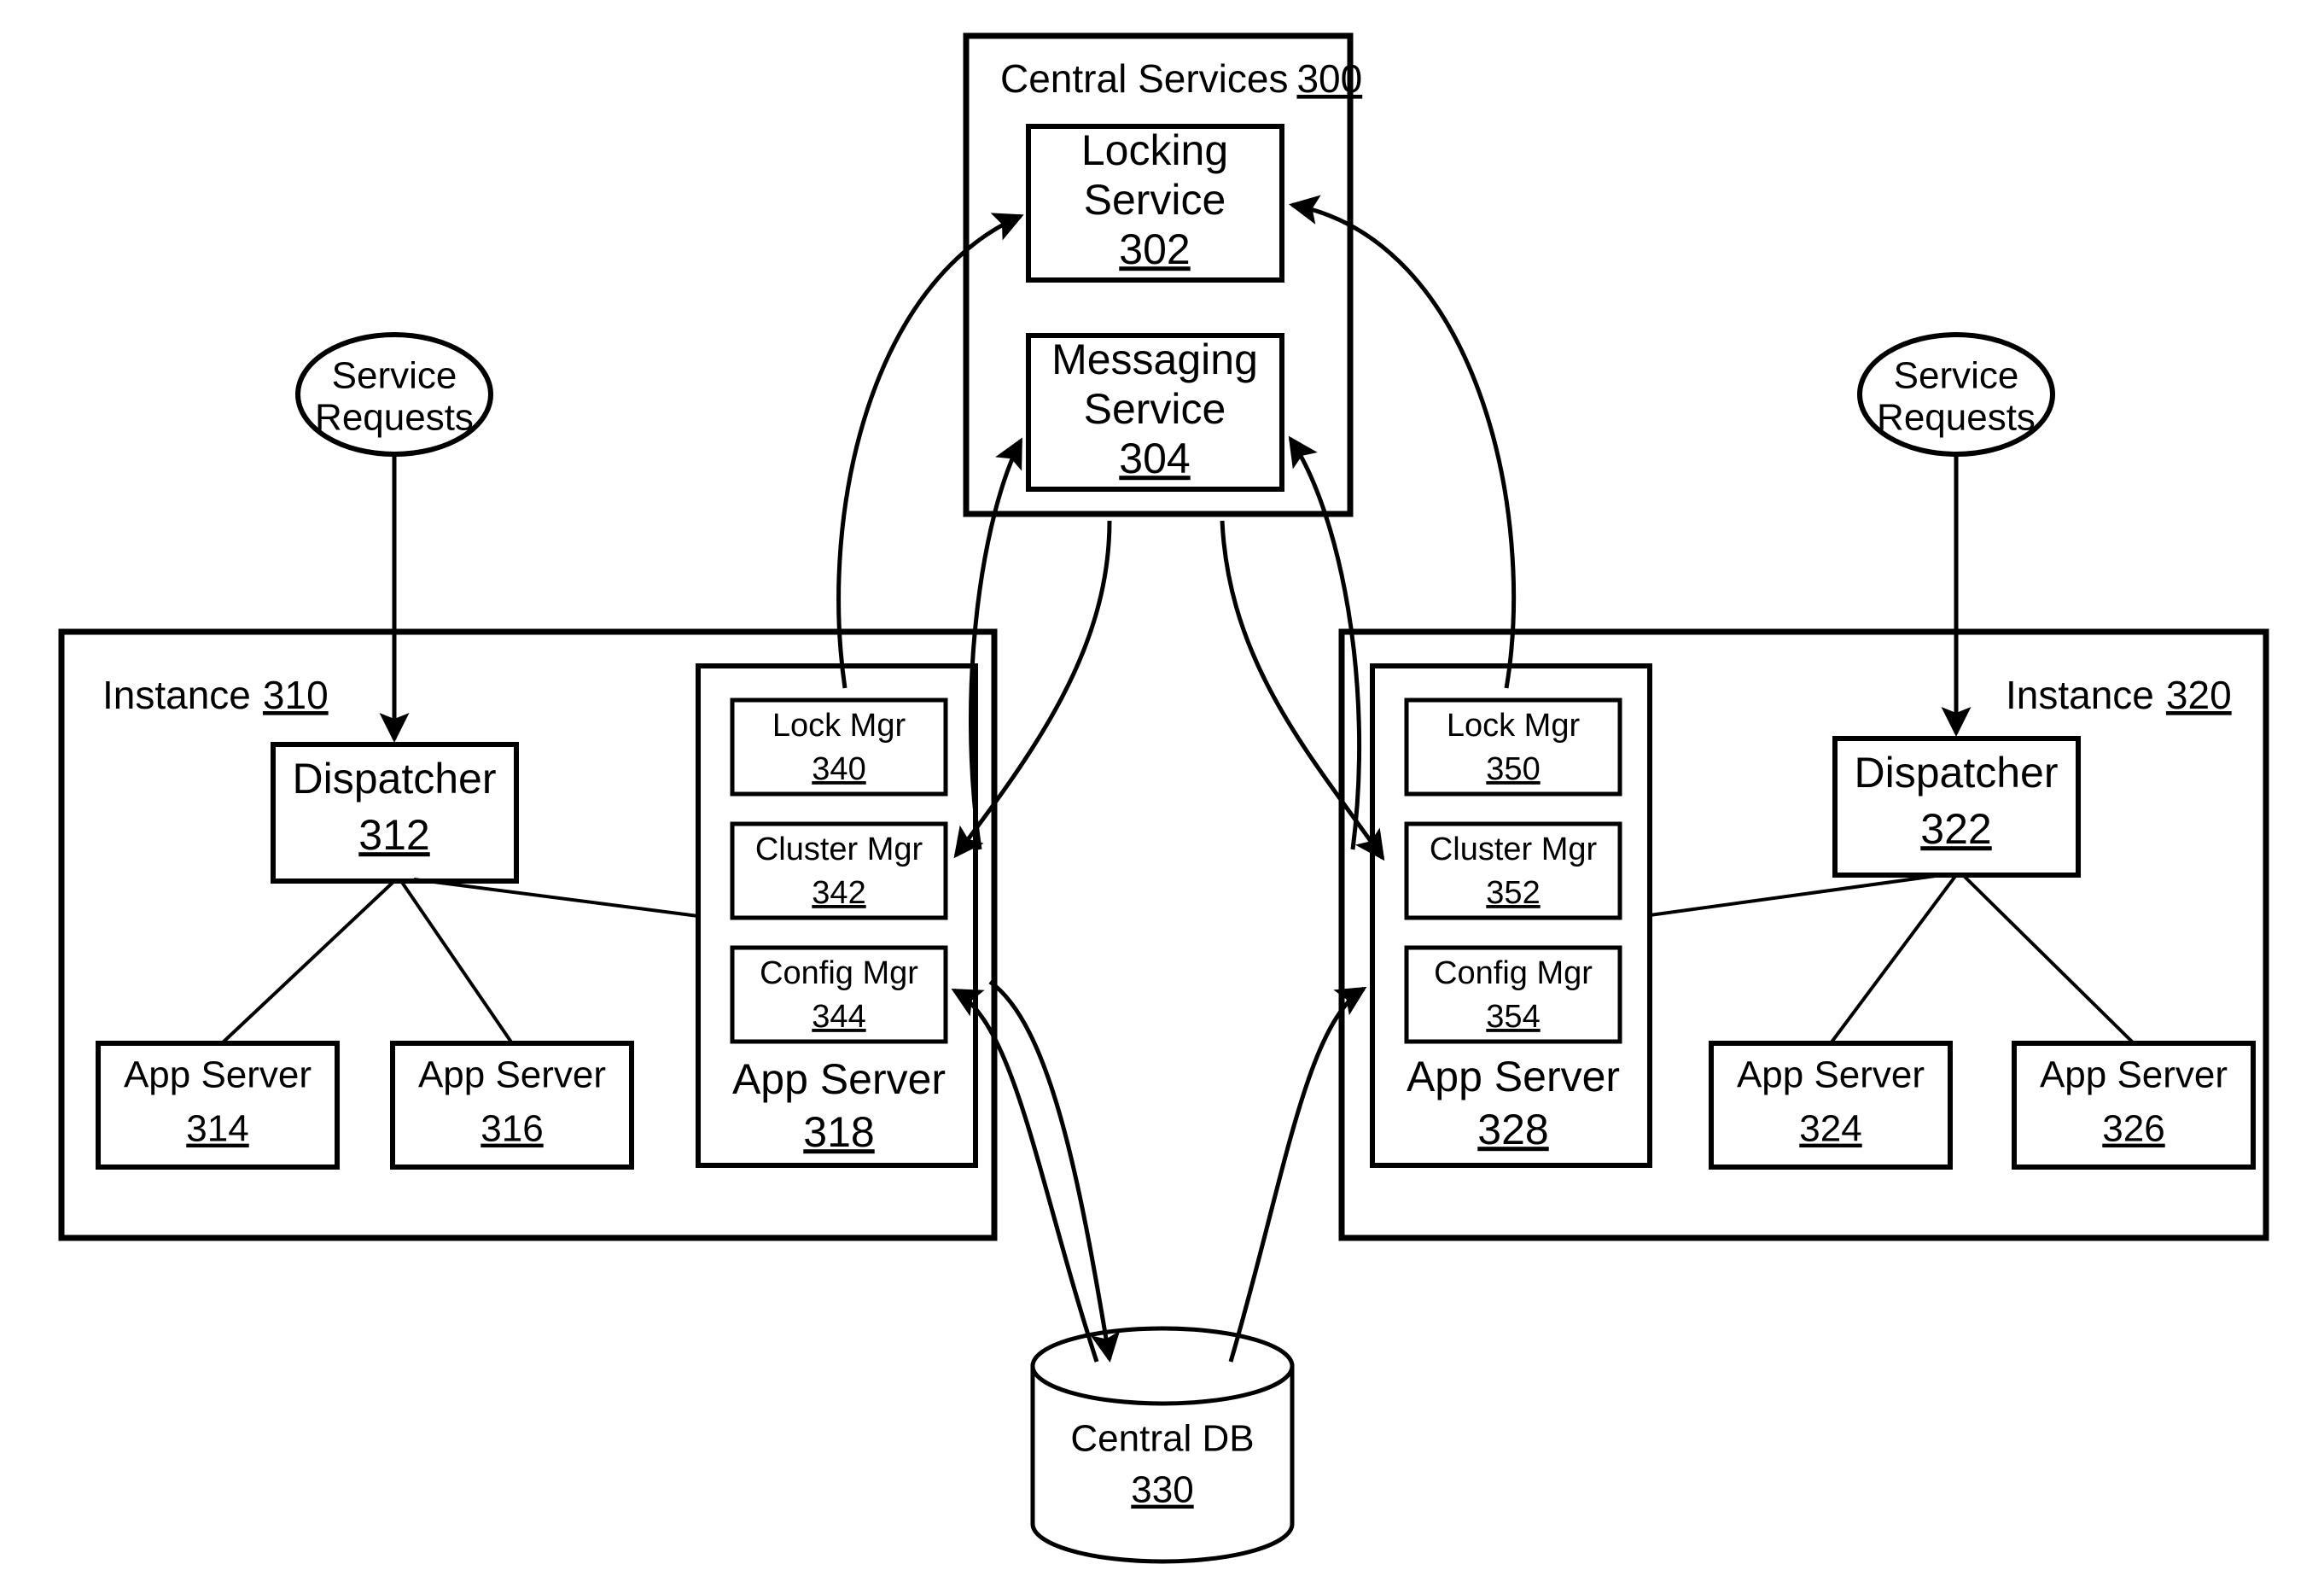 The height and width of the screenshot is (1576, 2324). I want to click on app-server-316-label: App Server, so click(512, 1075).